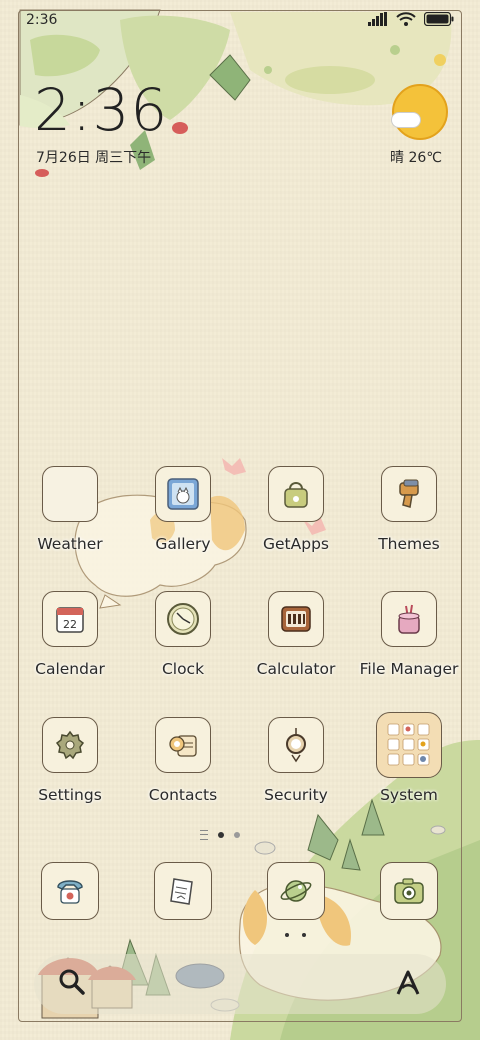 This screenshot has width=480, height=1040. I want to click on weather-icon, so click(70, 494).